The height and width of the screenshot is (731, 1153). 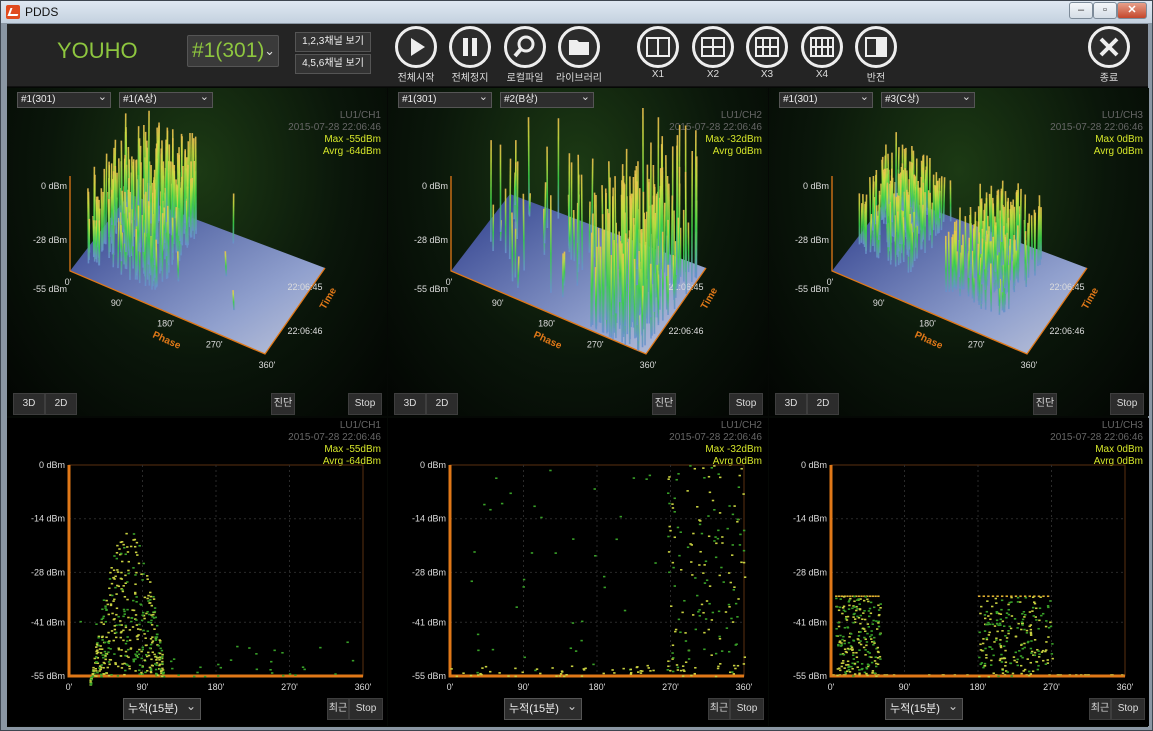 I want to click on library-button: 라이브러리, so click(x=579, y=55).